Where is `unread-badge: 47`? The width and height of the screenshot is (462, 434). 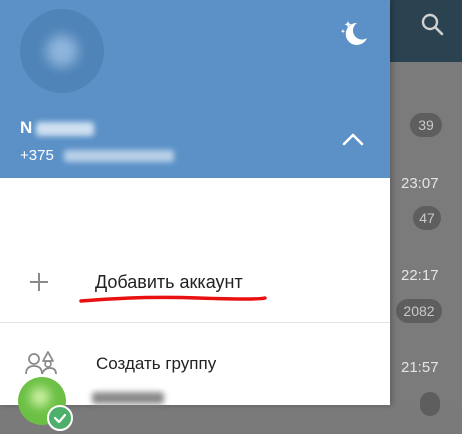 unread-badge: 47 is located at coordinates (427, 218).